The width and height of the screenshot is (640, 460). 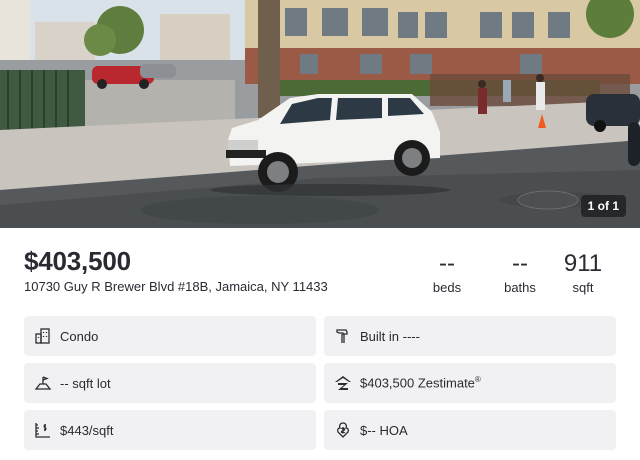 I want to click on beds-value: --, so click(x=447, y=263).